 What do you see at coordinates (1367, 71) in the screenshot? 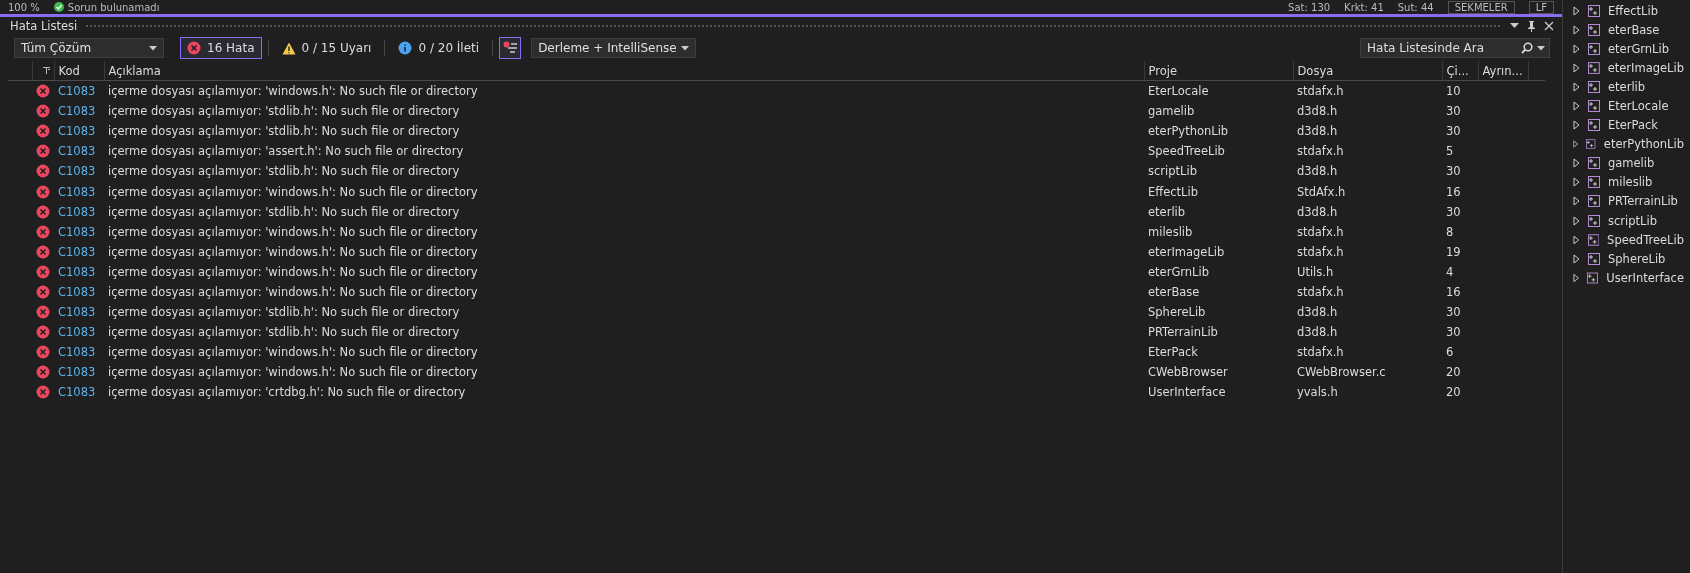
I see `column-header: Dosya` at bounding box center [1367, 71].